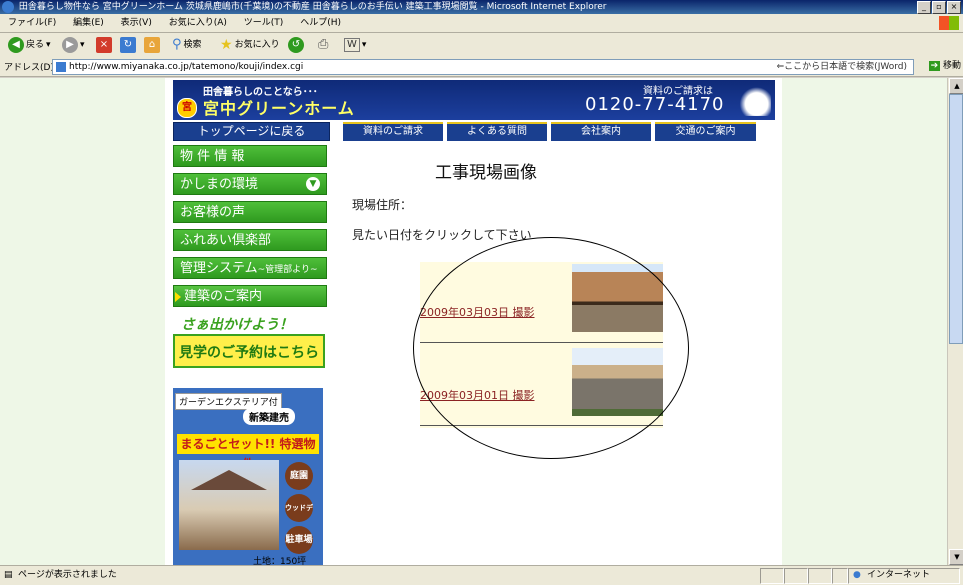 This screenshot has height=585, width=963. Describe the element at coordinates (257, 45) in the screenshot. I see `favorites-label: お気に入り` at that location.